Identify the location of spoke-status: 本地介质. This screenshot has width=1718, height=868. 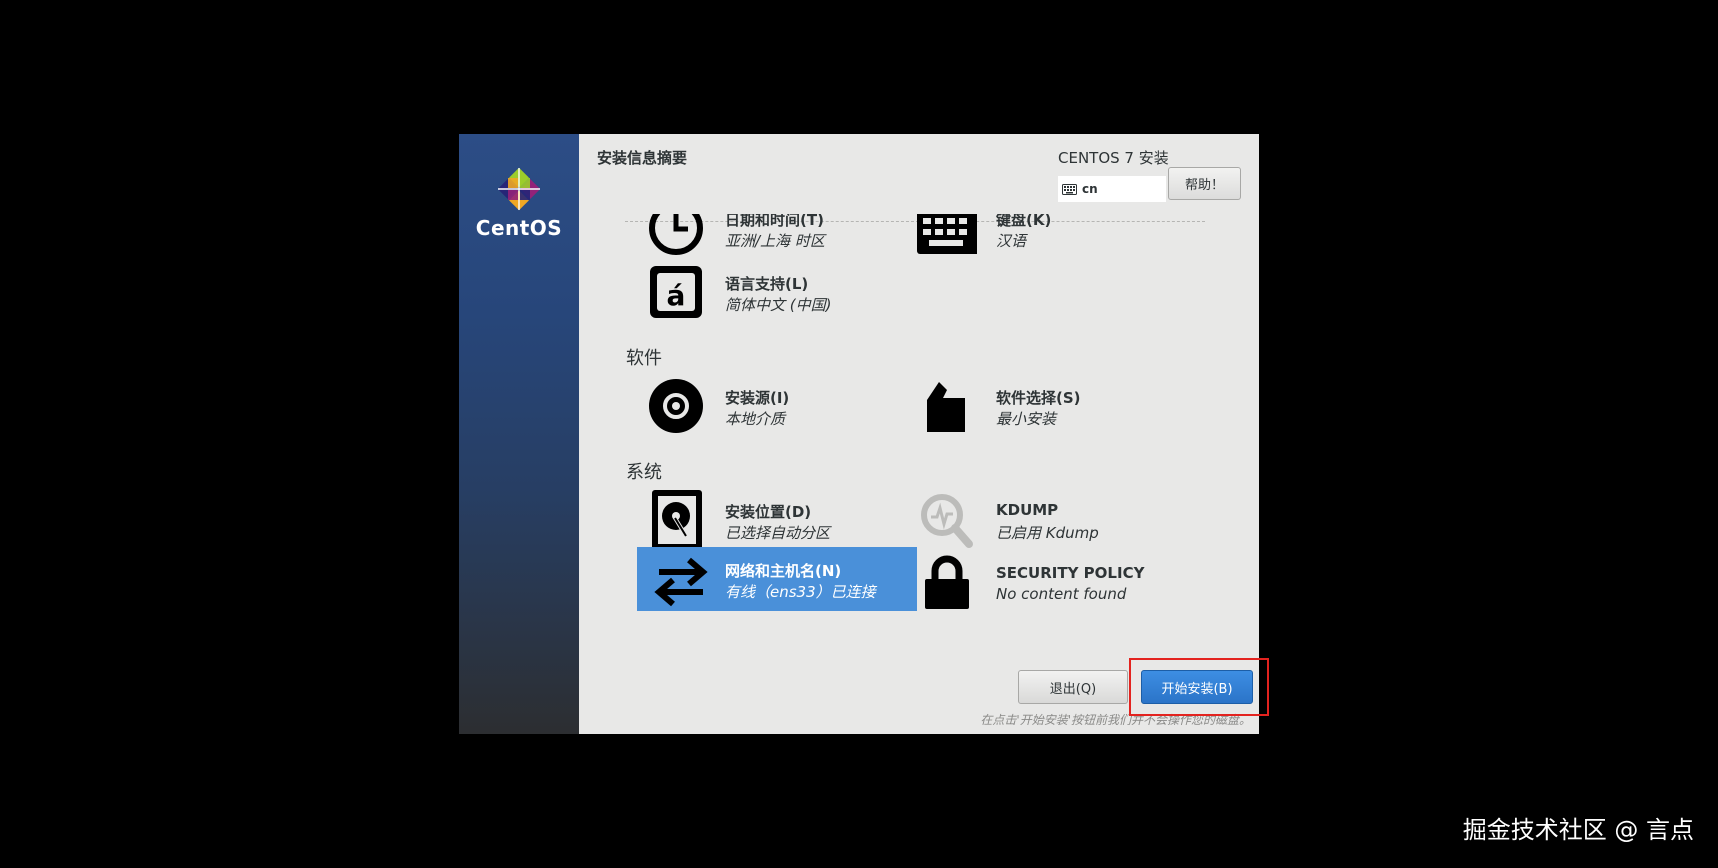
(755, 419).